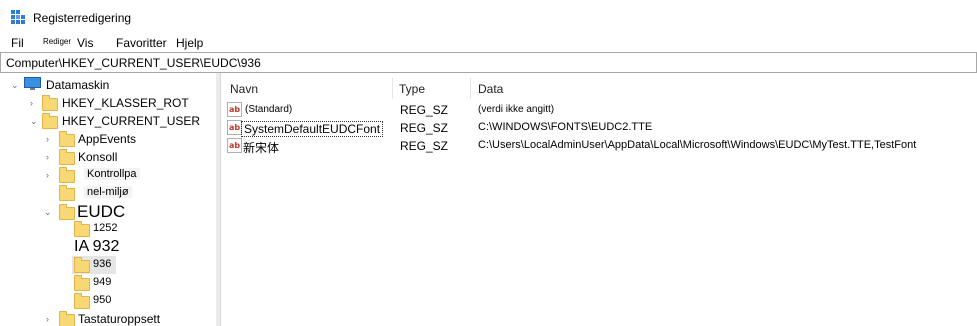 Image resolution: width=977 pixels, height=326 pixels. What do you see at coordinates (97, 246) in the screenshot?
I see `tree-item-label: IA 932` at bounding box center [97, 246].